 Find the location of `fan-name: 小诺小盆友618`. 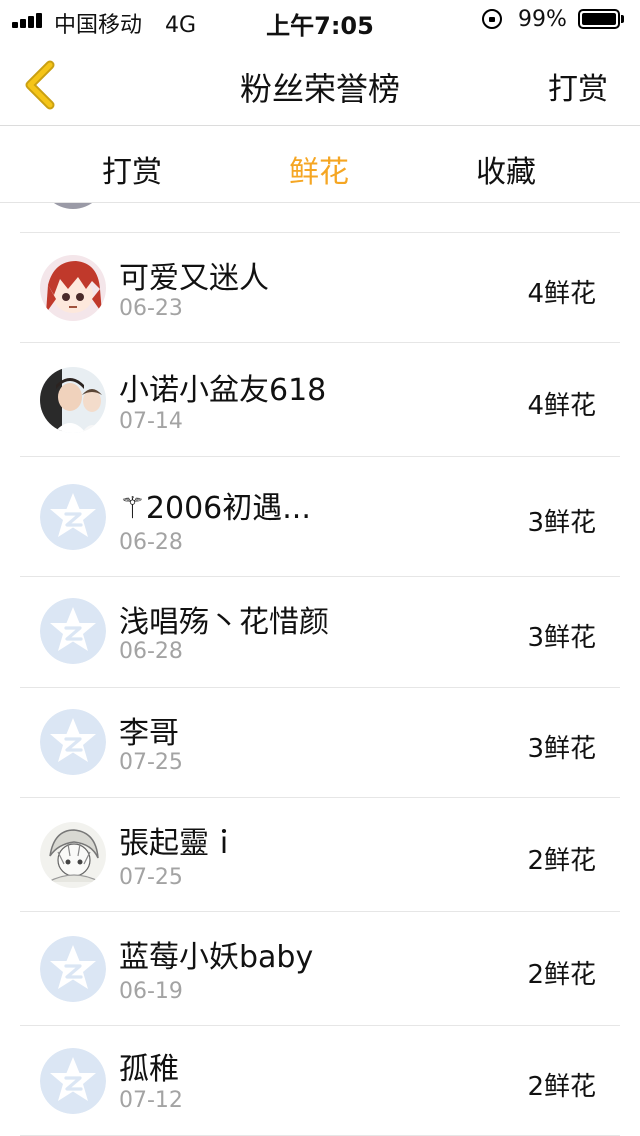

fan-name: 小诺小盆友618 is located at coordinates (223, 390).